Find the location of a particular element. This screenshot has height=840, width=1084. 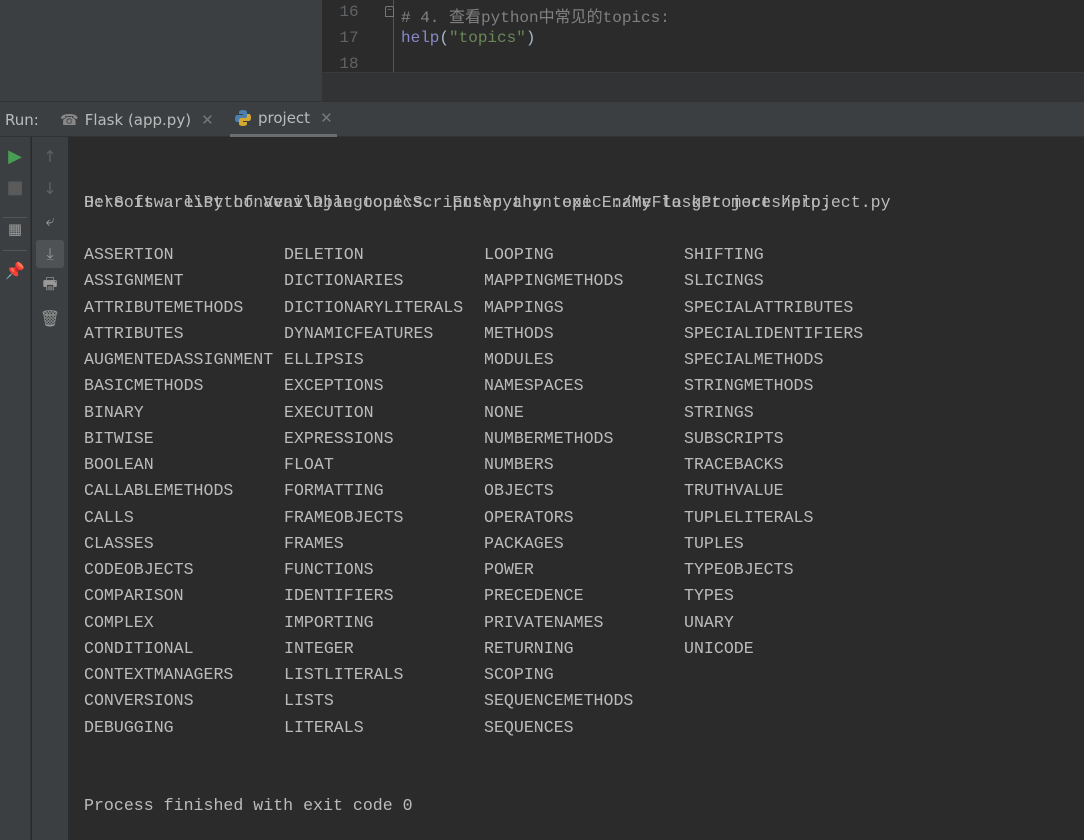

topic-item: CONDITIONAL is located at coordinates (139, 648).